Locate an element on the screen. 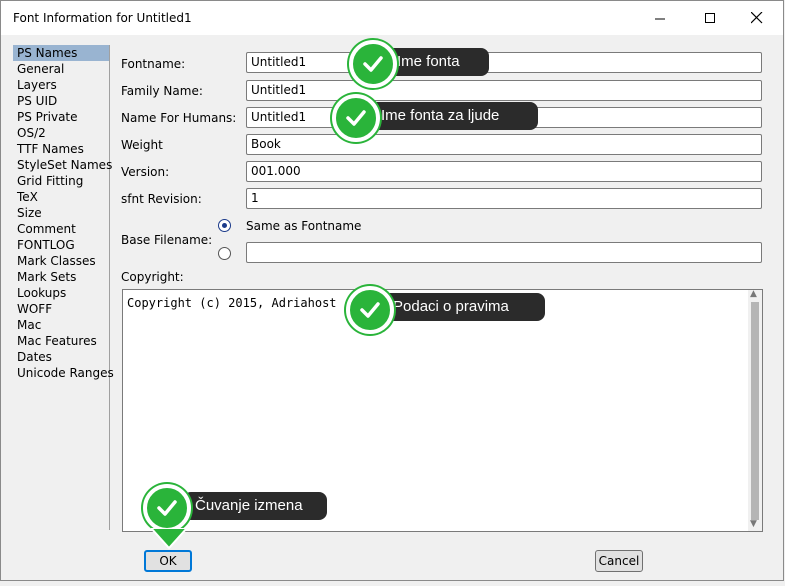 The image size is (785, 586). sidebar-item-fontlog: FONTLOG is located at coordinates (61, 245).